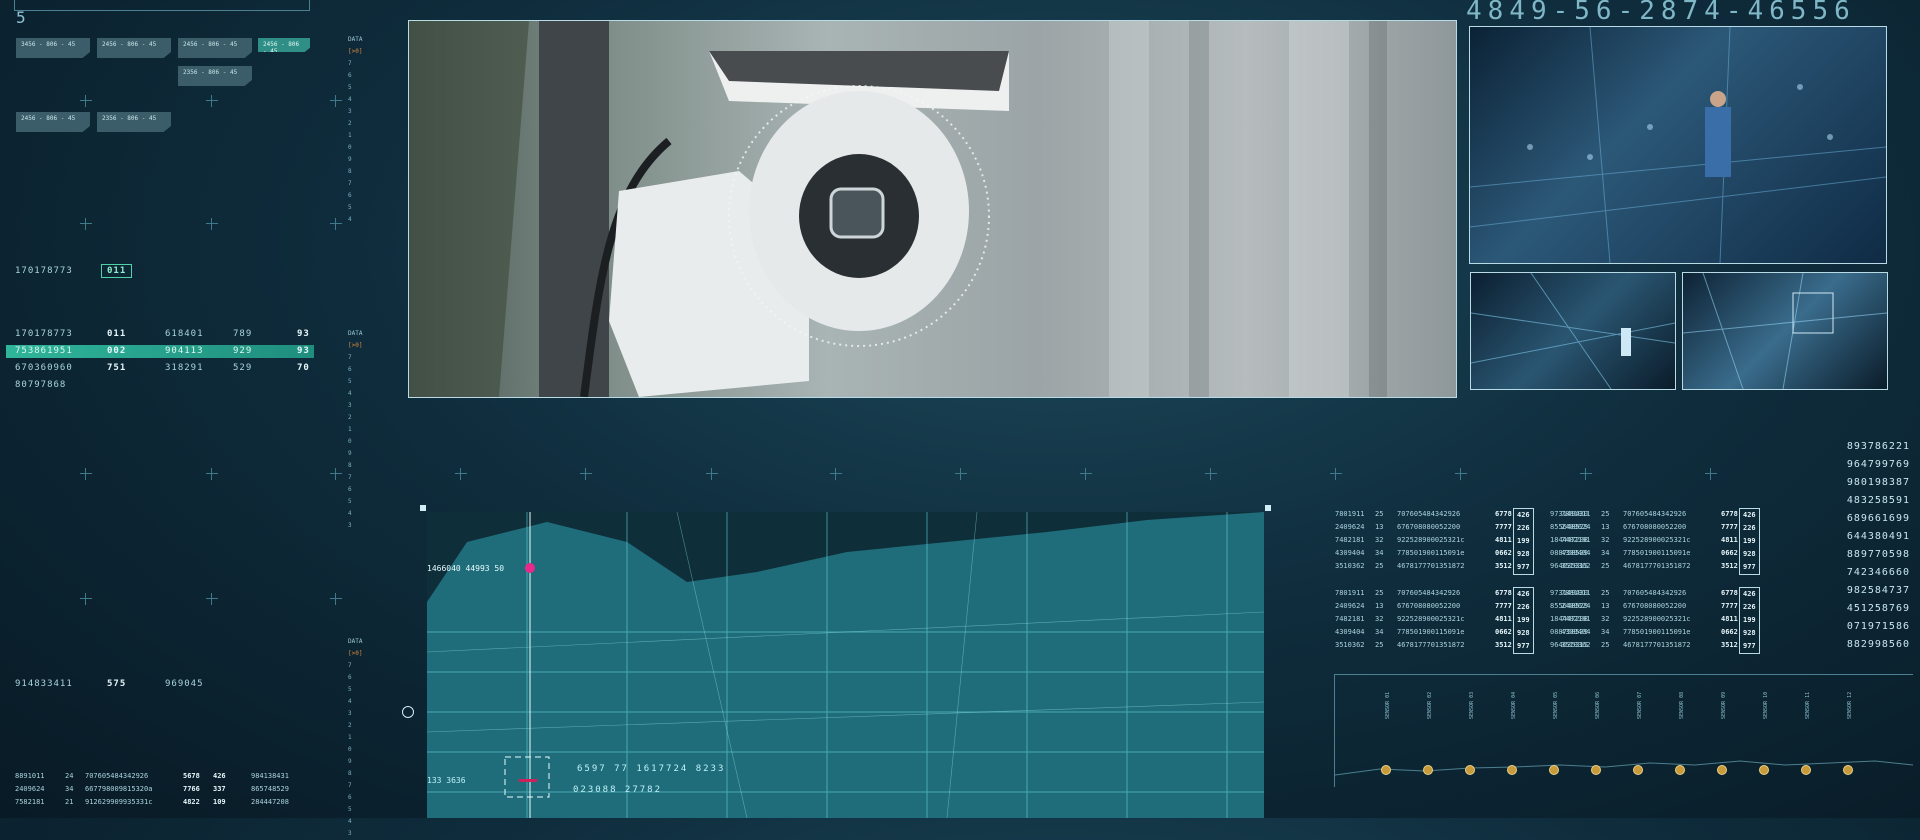 This screenshot has width=1920, height=840. I want to click on tile-label: 2356 - 806 - 45, so click(210, 72).